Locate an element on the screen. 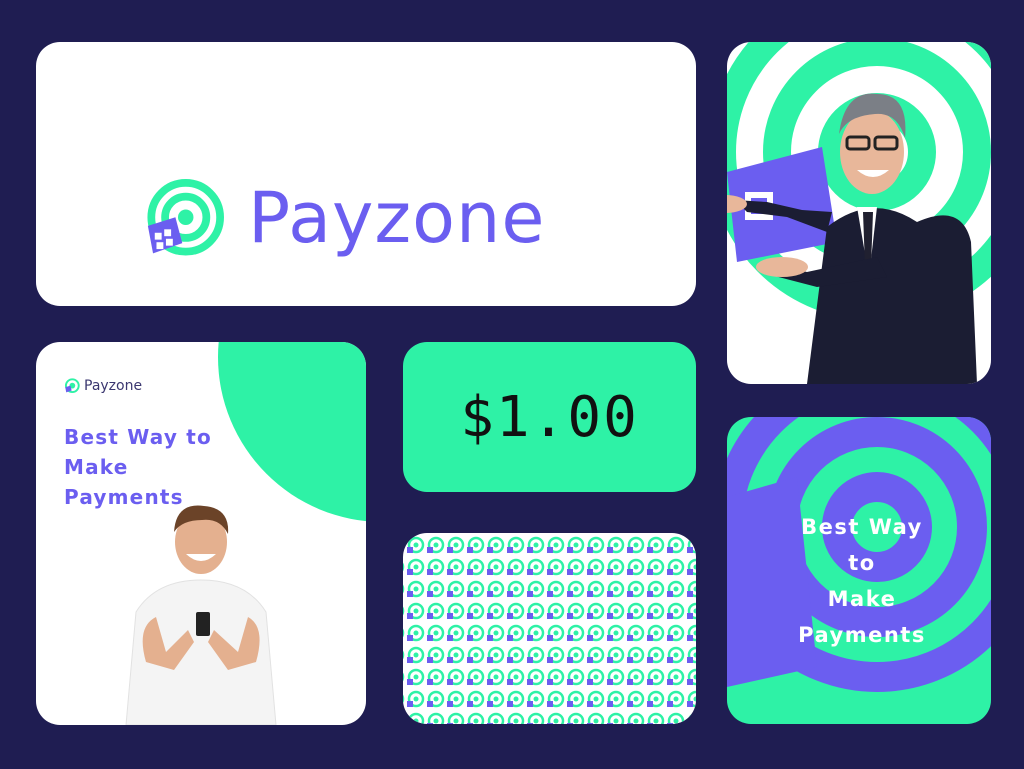 The image size is (1024, 769). mini-logo: Payzone is located at coordinates (103, 386).